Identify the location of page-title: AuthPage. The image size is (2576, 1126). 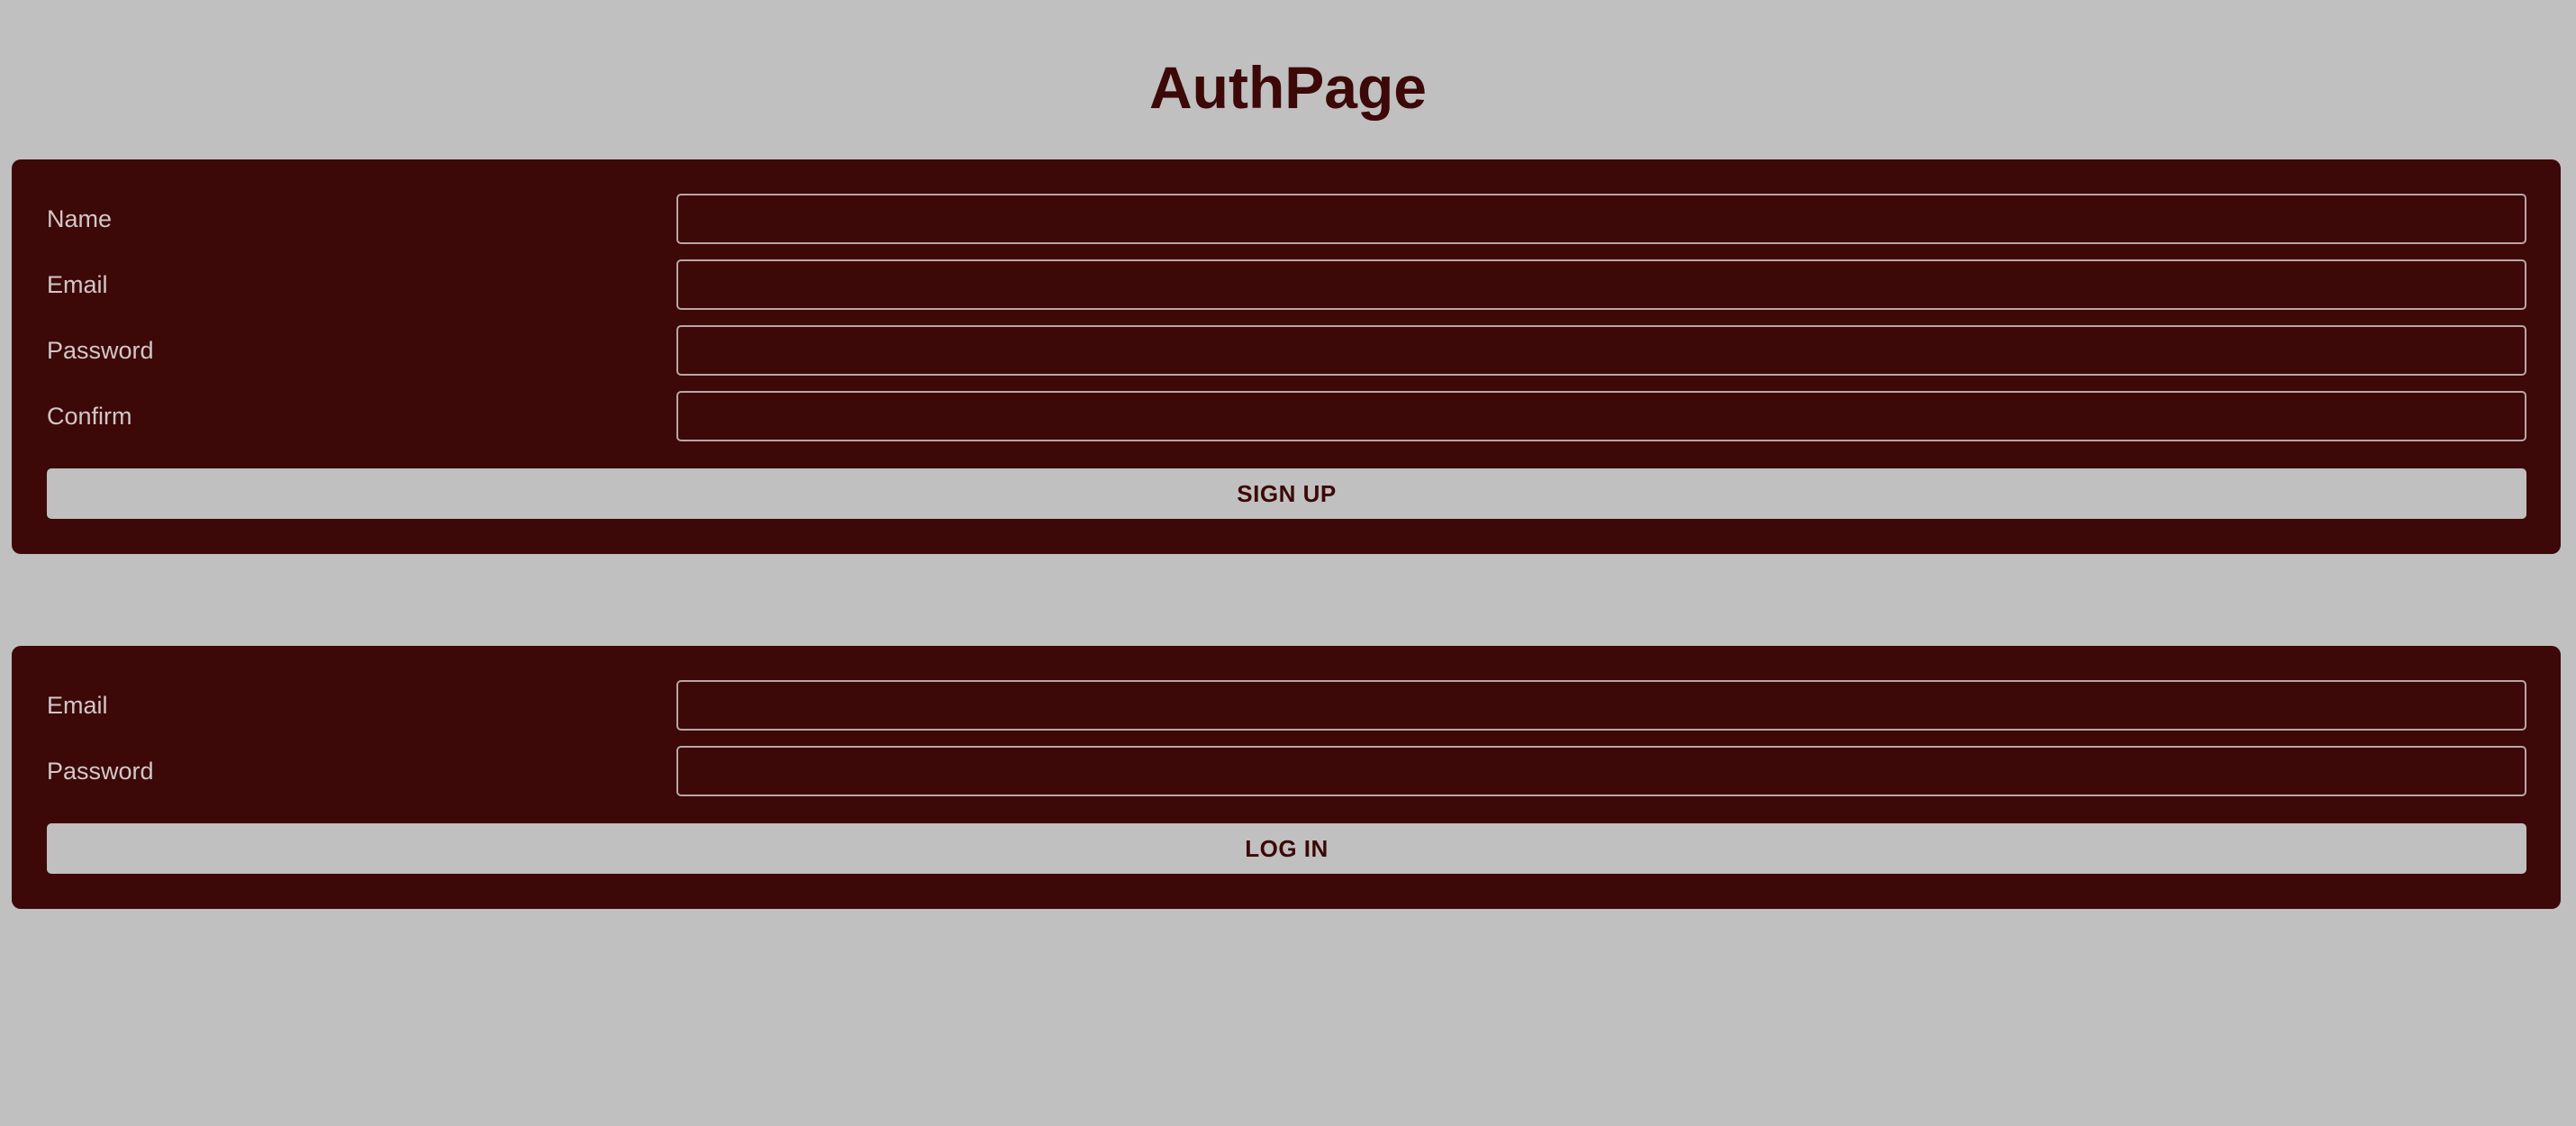
(1288, 87).